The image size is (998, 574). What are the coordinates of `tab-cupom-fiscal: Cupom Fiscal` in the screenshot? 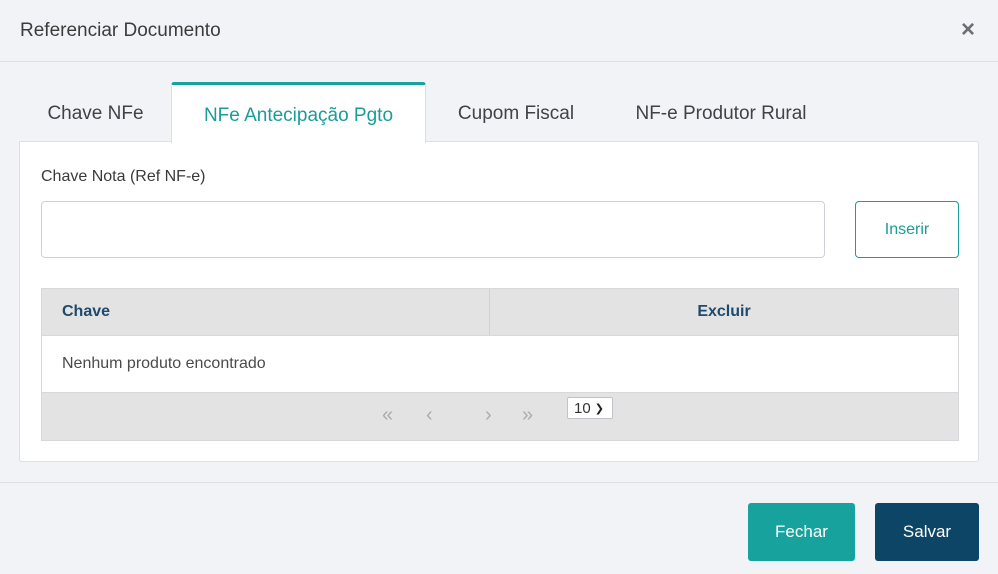 It's located at (516, 112).